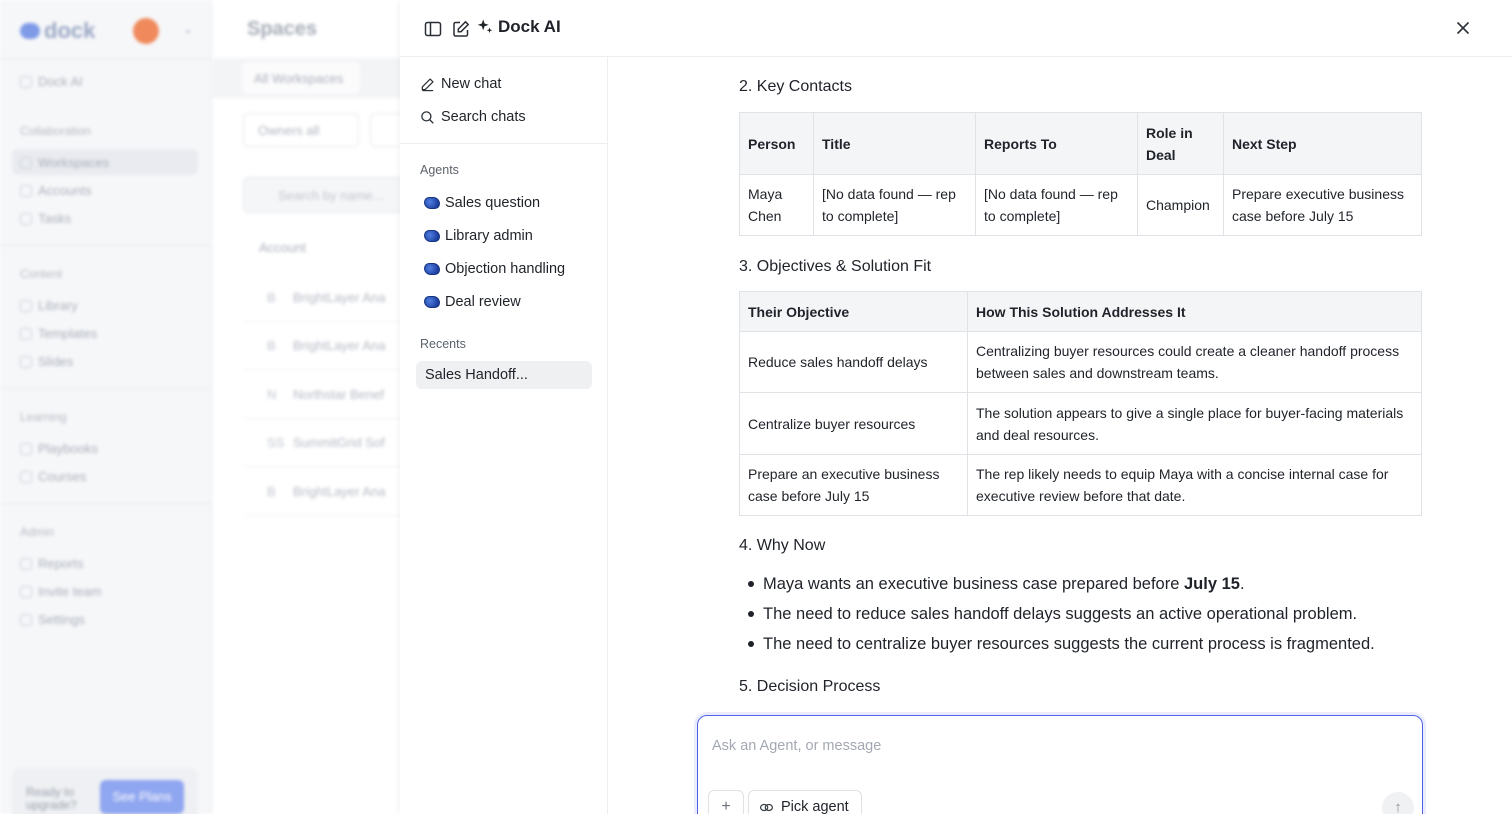 This screenshot has width=1512, height=814. I want to click on agent-objection-handling: Objection handling, so click(494, 269).